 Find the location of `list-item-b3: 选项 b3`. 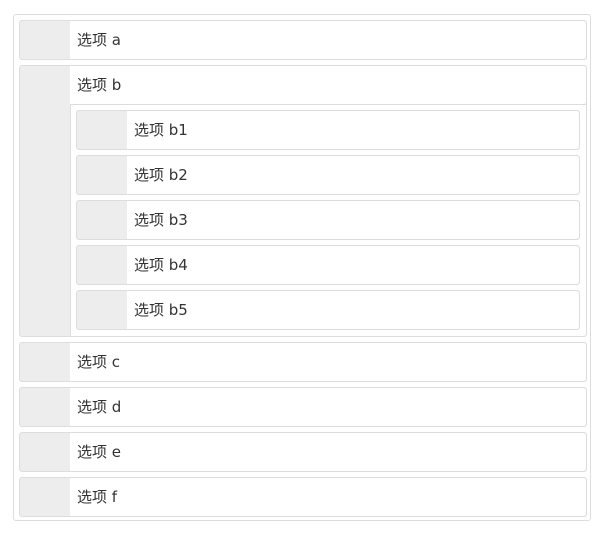

list-item-b3: 选项 b3 is located at coordinates (328, 220).